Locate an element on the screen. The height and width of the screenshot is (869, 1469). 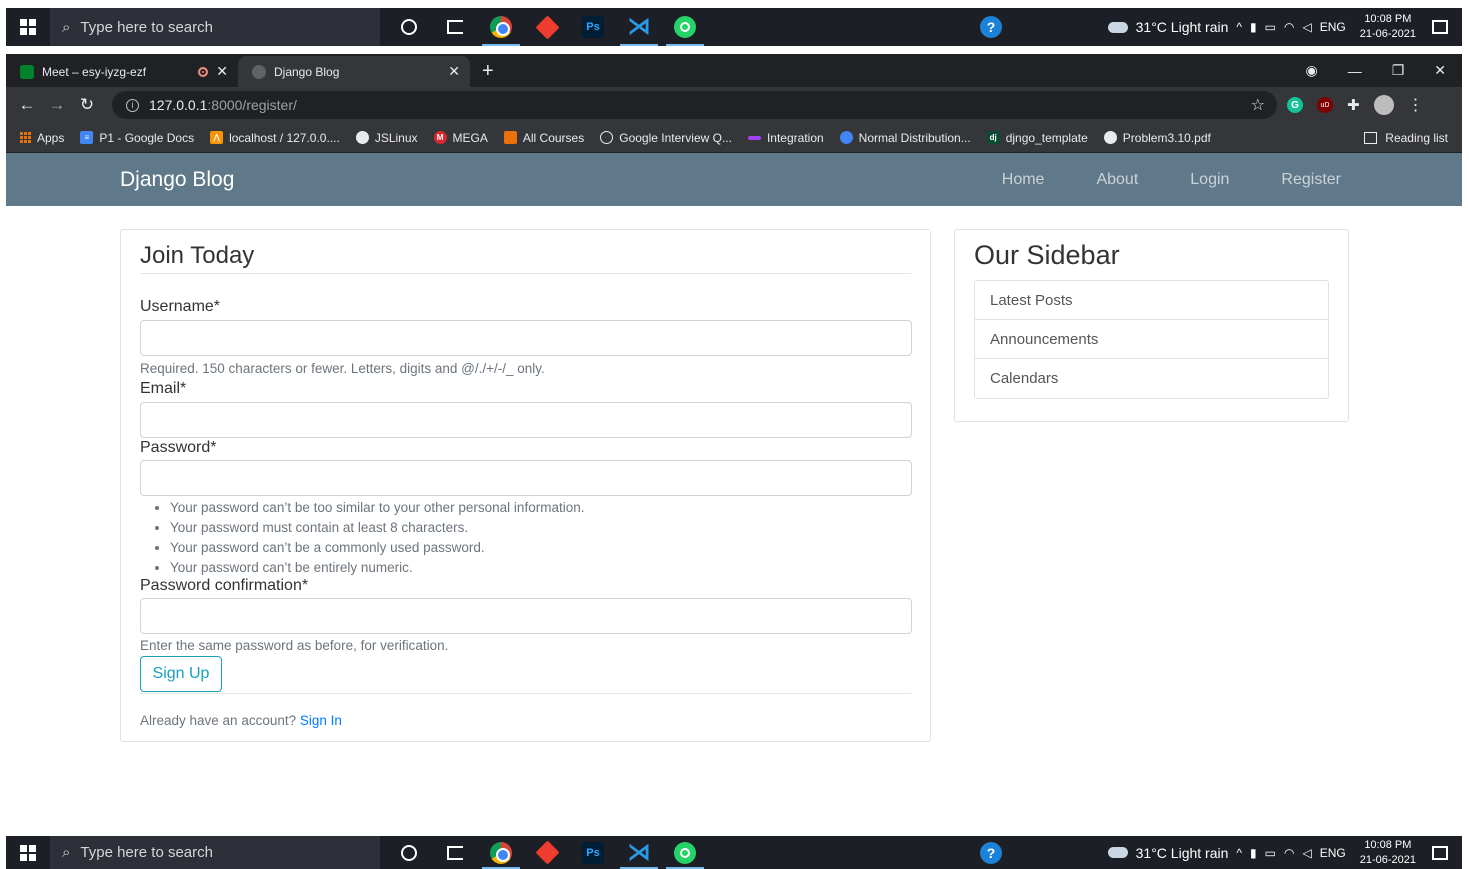
search-icon: ⌕ is located at coordinates (66, 27).